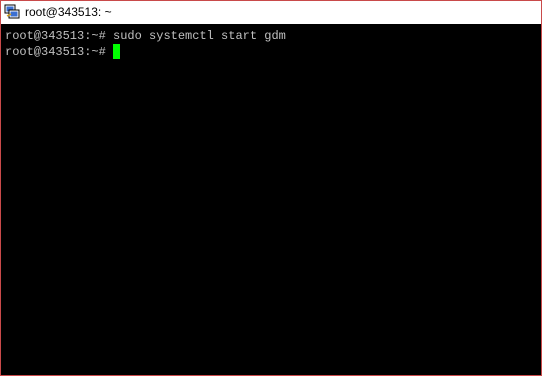 Image resolution: width=542 pixels, height=376 pixels. What do you see at coordinates (116, 51) in the screenshot?
I see `terminal-cursor` at bounding box center [116, 51].